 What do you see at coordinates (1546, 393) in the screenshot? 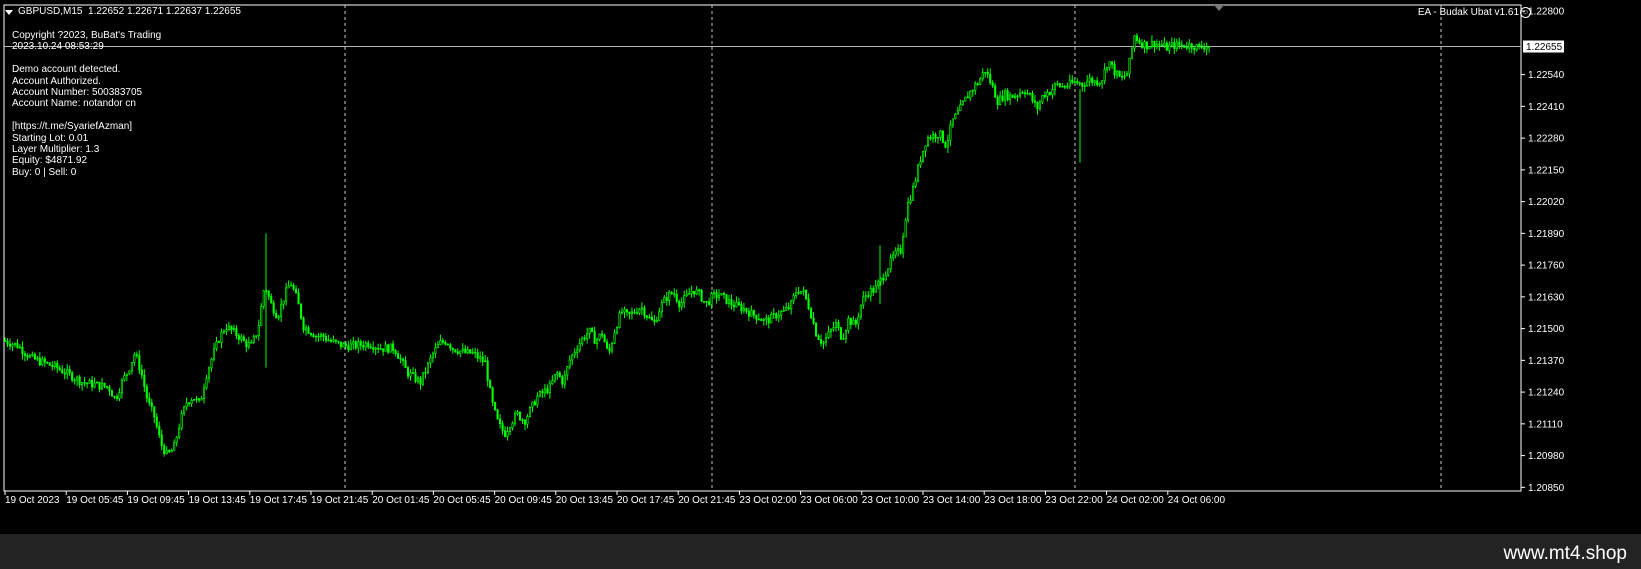
I see `price-tick-label: 1.21240` at bounding box center [1546, 393].